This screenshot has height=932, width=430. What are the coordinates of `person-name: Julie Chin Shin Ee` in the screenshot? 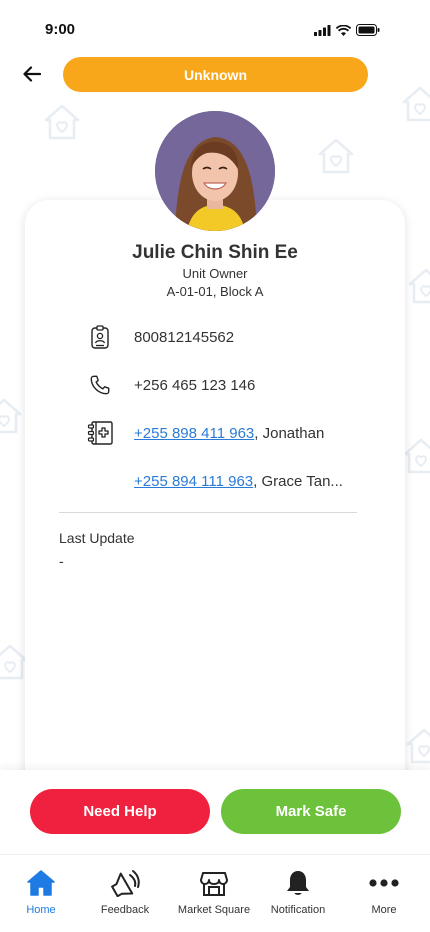 It's located at (215, 252).